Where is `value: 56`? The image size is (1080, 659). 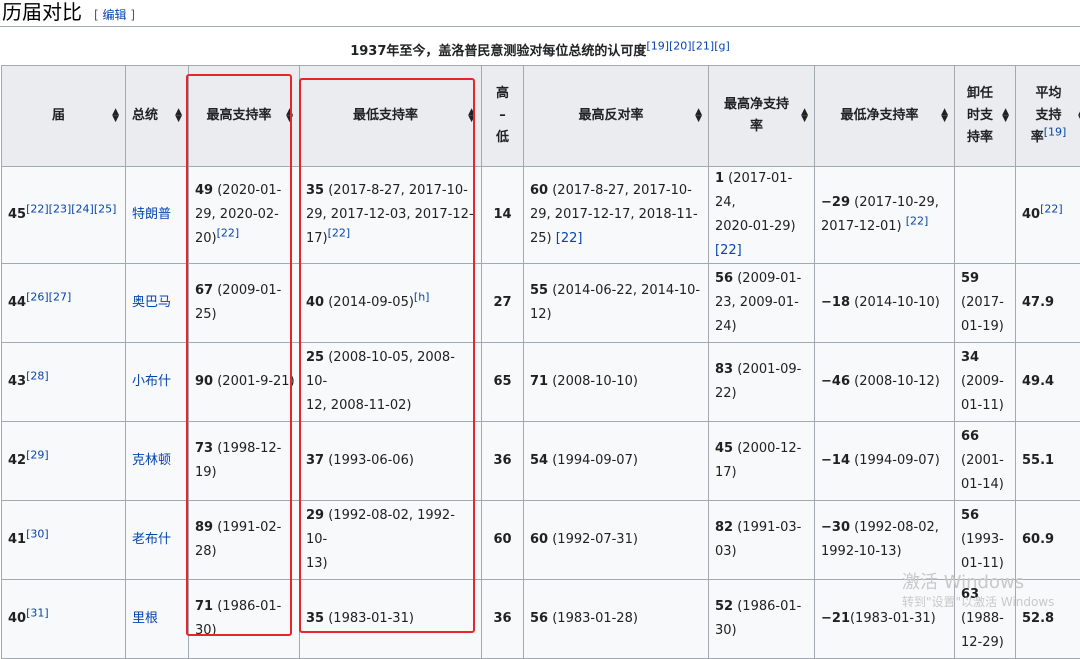
value: 56 is located at coordinates (539, 618).